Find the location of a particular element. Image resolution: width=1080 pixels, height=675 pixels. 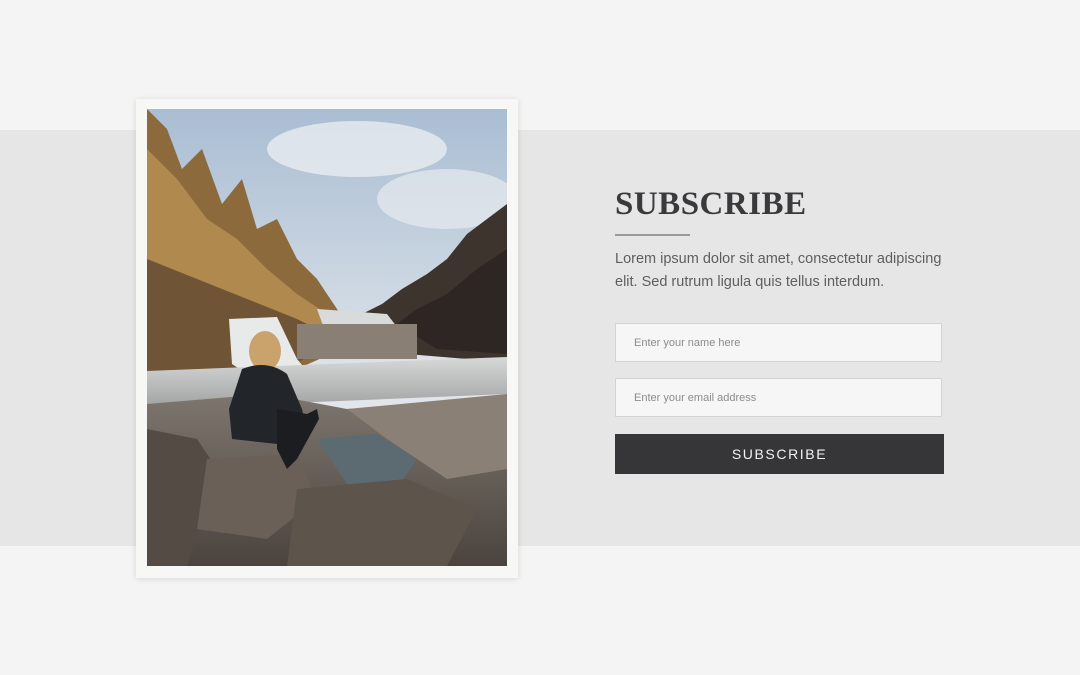

subscribe-button: SUBSCRIBE is located at coordinates (779, 454).